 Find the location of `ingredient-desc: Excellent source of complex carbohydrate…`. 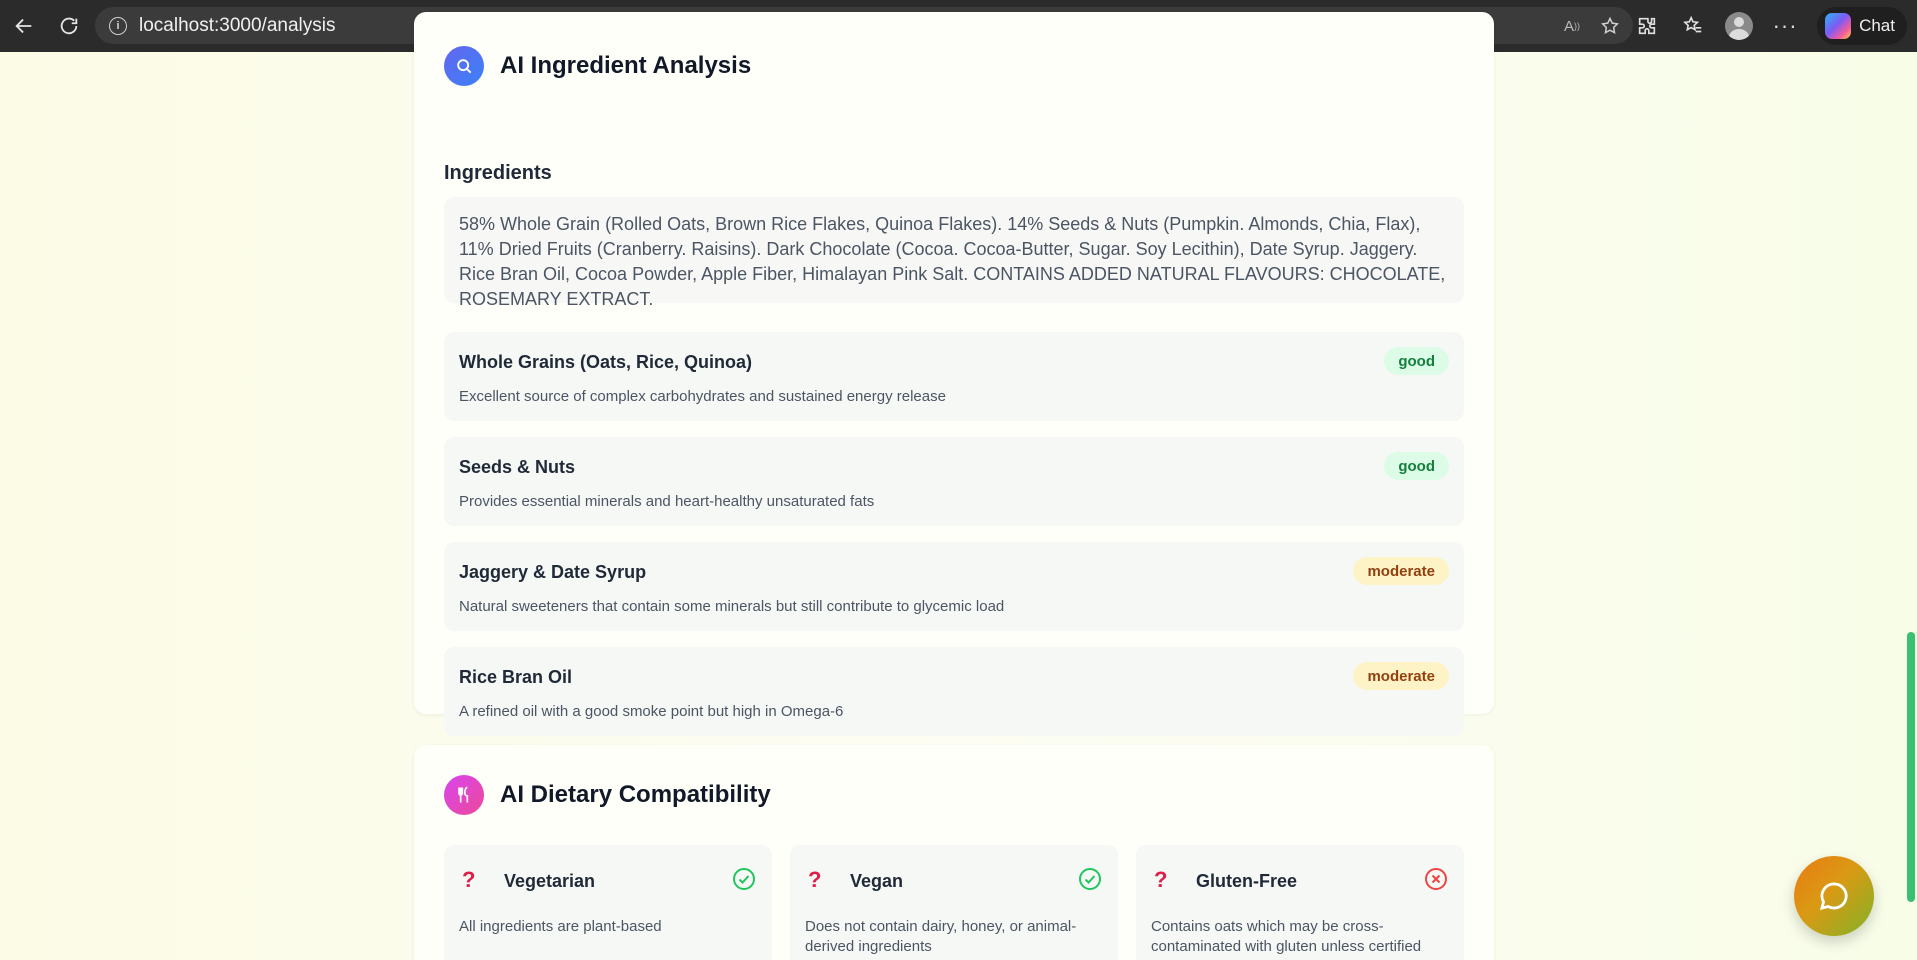

ingredient-desc: Excellent source of complex carbohydrate… is located at coordinates (702, 396).